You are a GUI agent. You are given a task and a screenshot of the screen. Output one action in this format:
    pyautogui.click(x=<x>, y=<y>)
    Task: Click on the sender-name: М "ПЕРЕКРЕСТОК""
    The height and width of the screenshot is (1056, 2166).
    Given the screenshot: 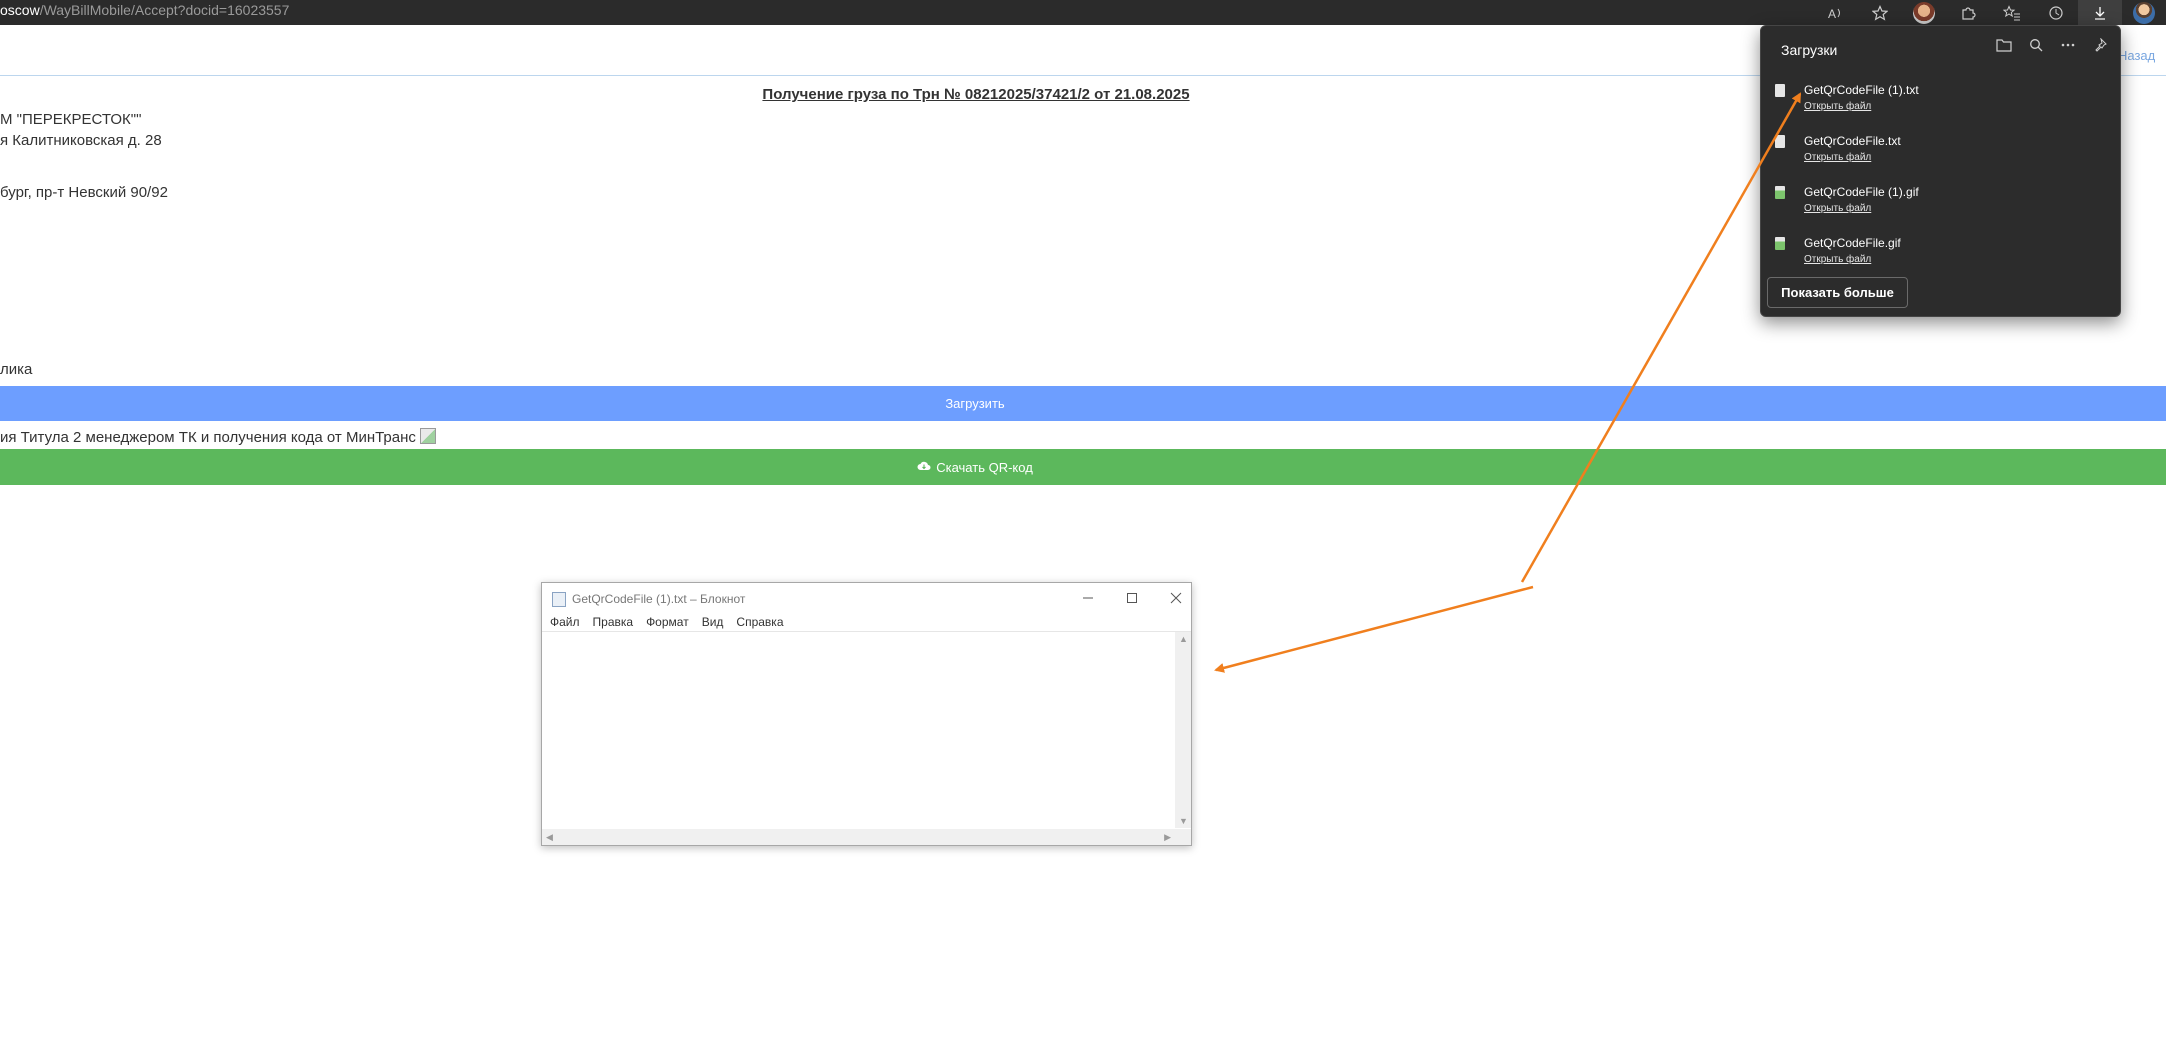 What is the action you would take?
    pyautogui.click(x=71, y=119)
    